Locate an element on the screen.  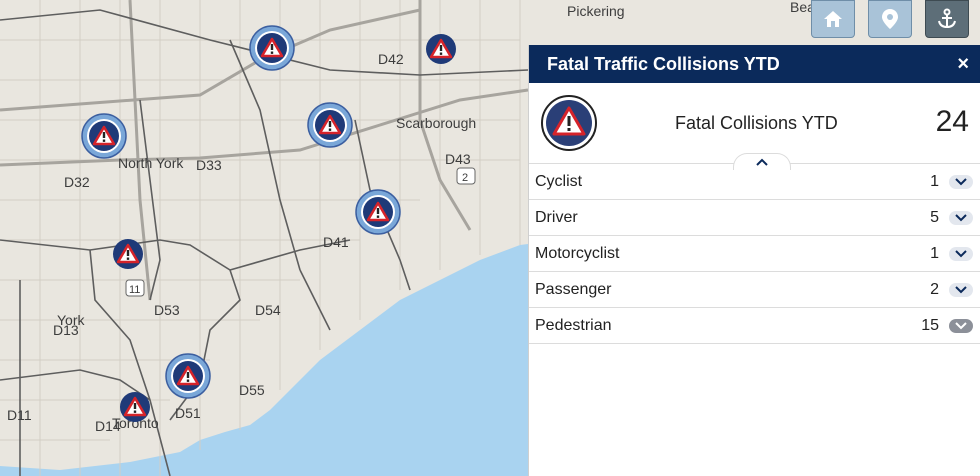
category-label: Driver is located at coordinates (556, 217).